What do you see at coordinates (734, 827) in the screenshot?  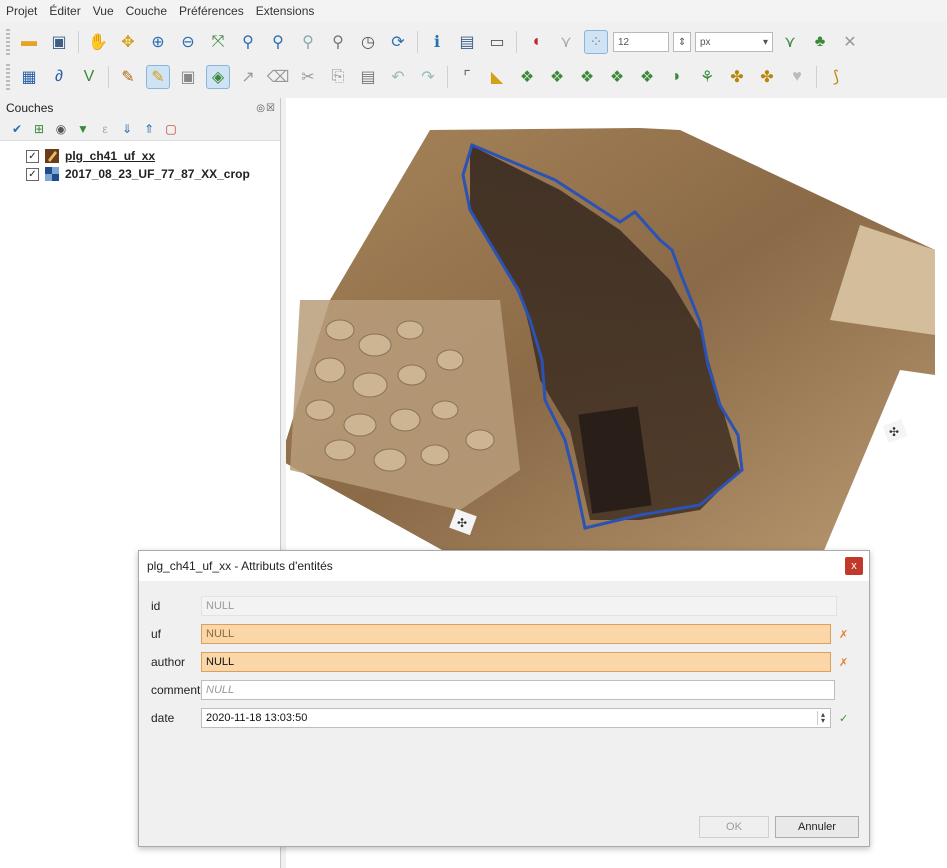 I see `ok-button: OK` at bounding box center [734, 827].